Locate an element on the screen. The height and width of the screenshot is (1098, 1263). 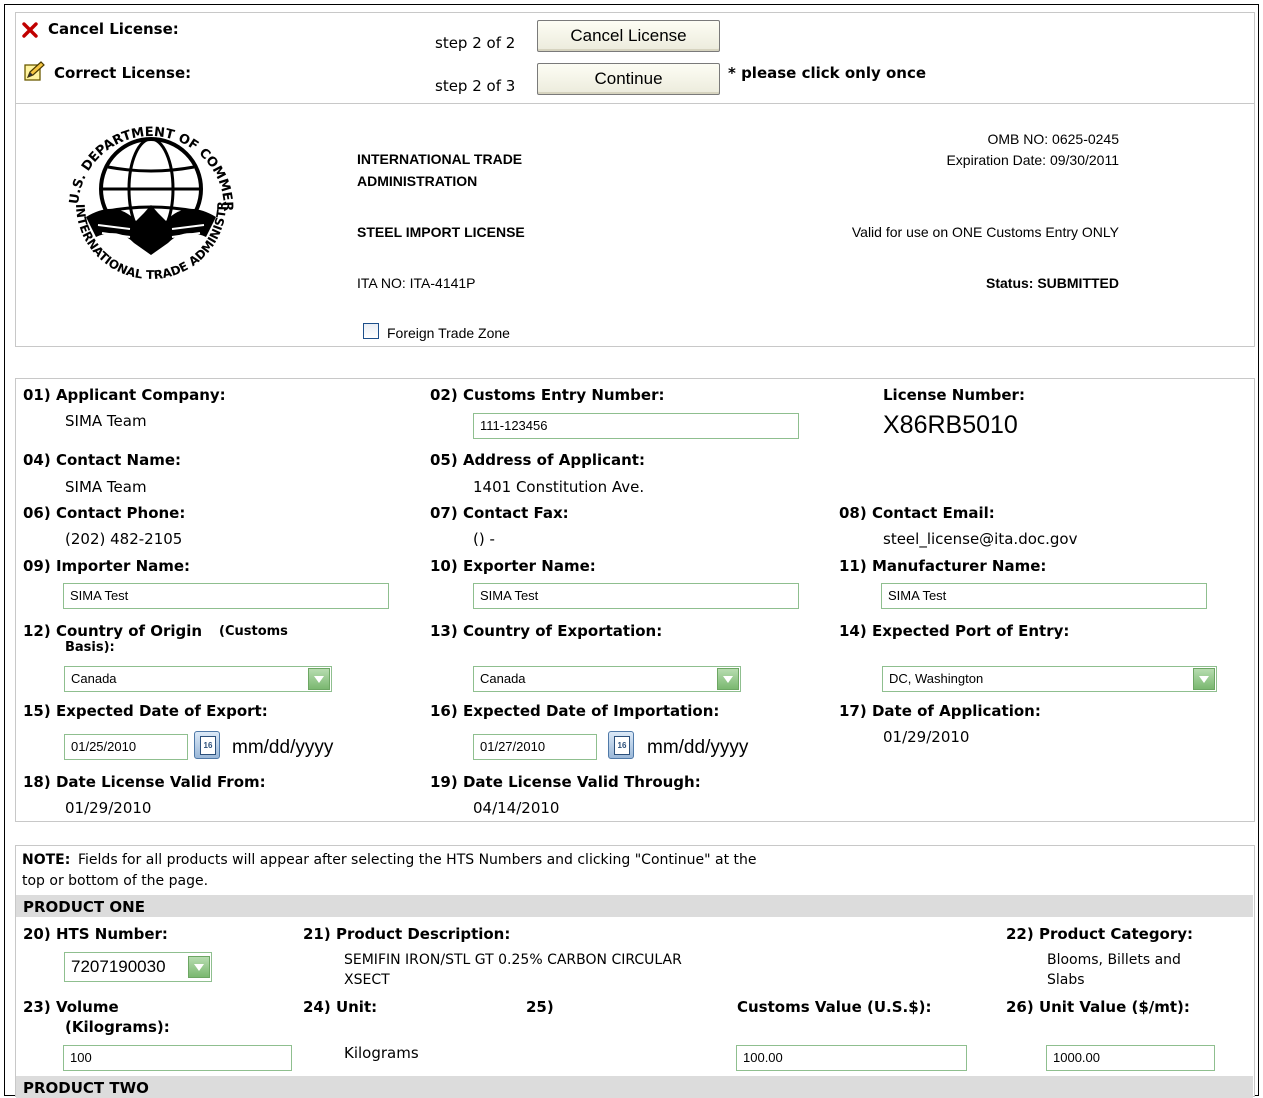
hts-number-value: 7207190030 is located at coordinates (118, 966).